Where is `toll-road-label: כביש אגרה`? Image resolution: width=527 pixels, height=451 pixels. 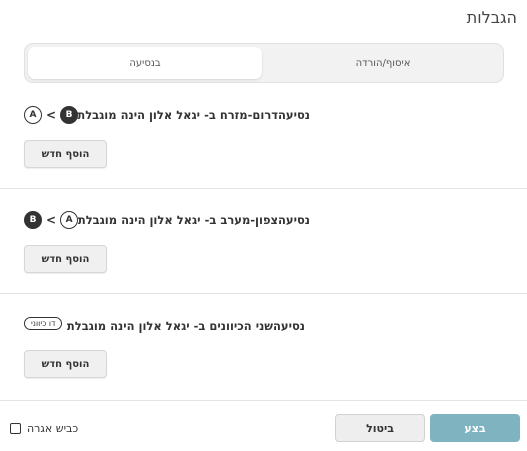
toll-road-label: כביש אגרה is located at coordinates (53, 428).